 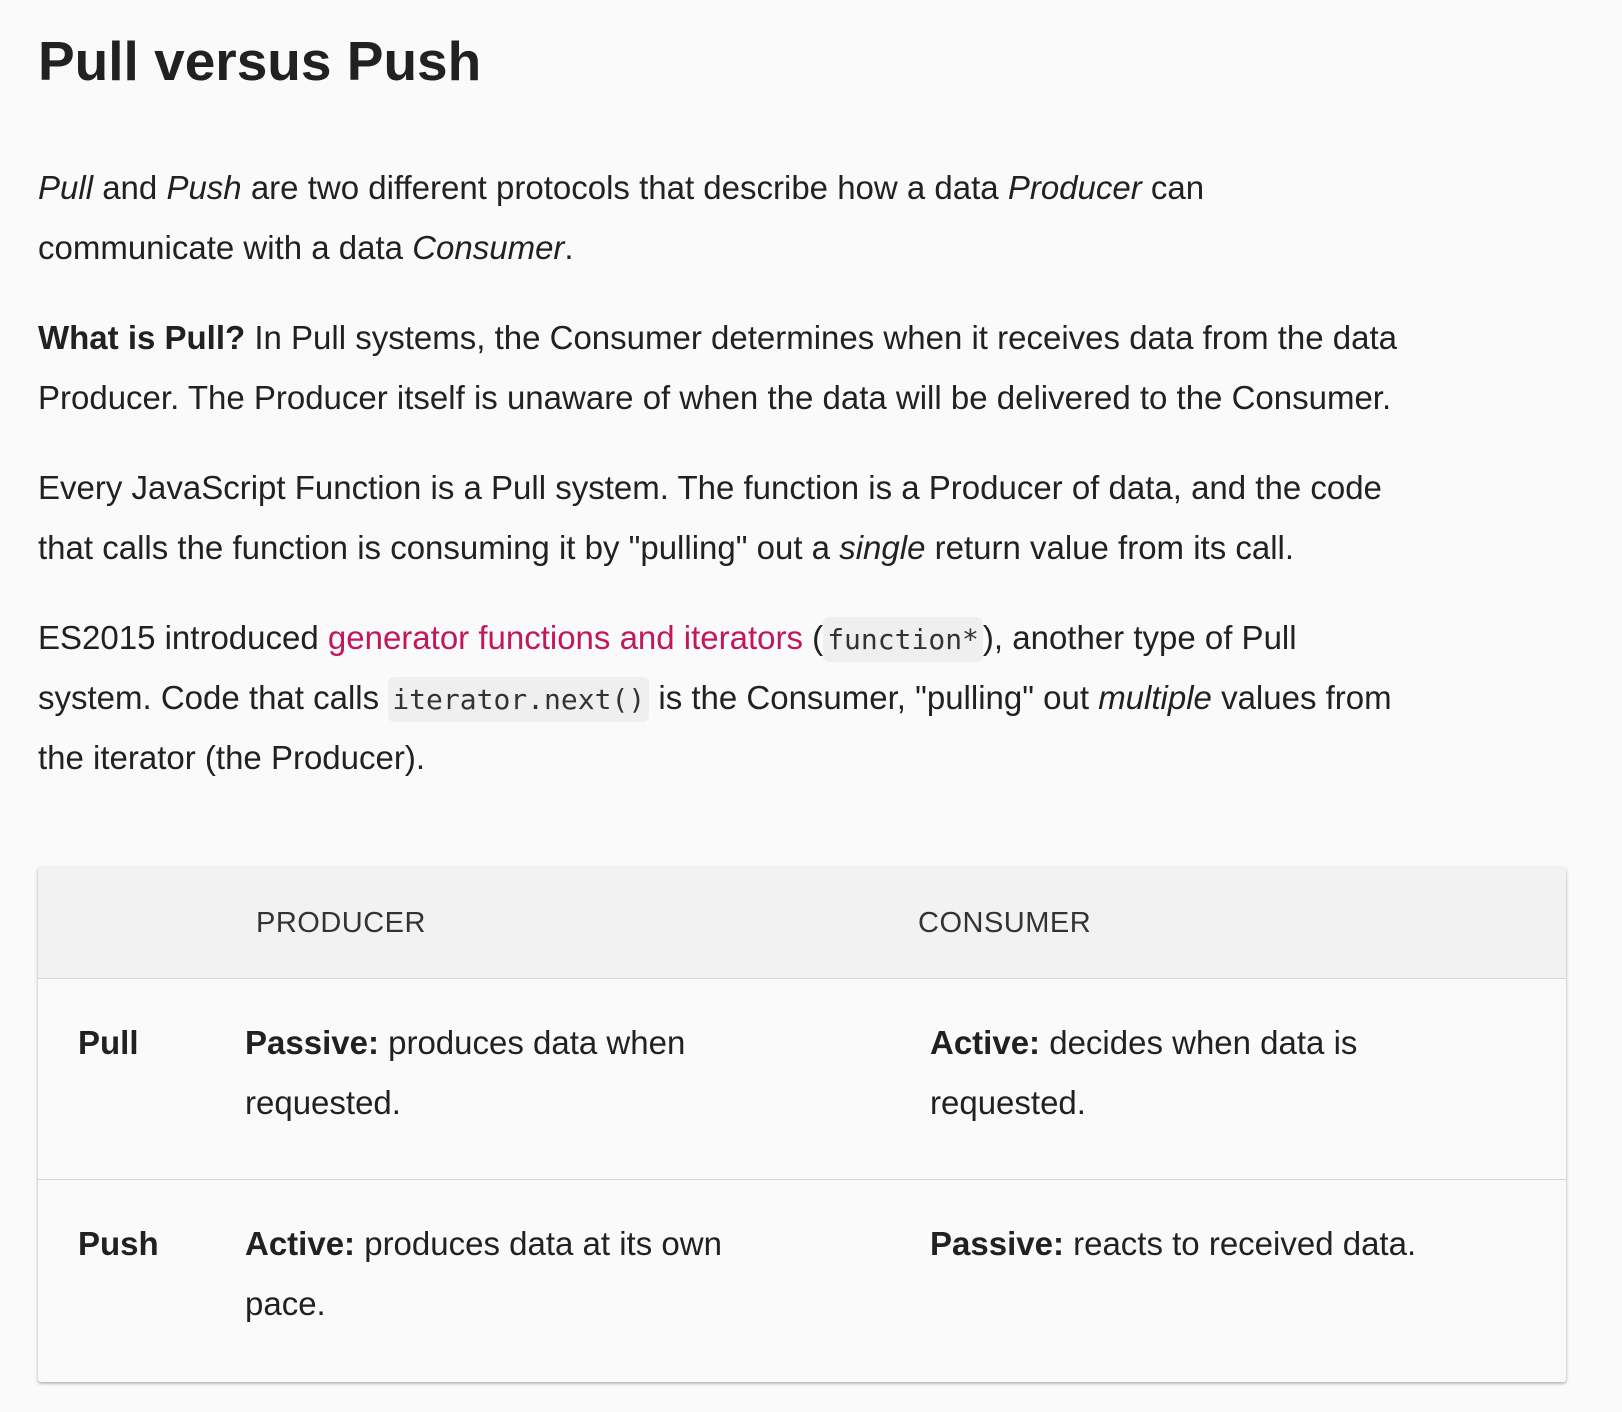 What do you see at coordinates (1139, 637) in the screenshot?
I see `paragraph-text: ), another type of Pull` at bounding box center [1139, 637].